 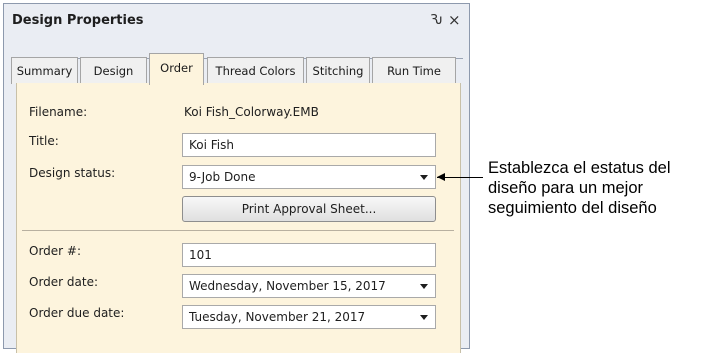 What do you see at coordinates (251, 112) in the screenshot?
I see `filename-value: Koi Fish_Colorway.EMB` at bounding box center [251, 112].